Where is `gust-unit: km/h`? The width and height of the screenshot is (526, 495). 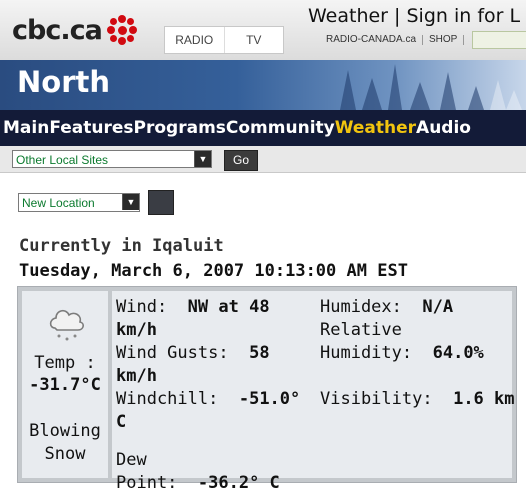 gust-unit: km/h is located at coordinates (136, 376).